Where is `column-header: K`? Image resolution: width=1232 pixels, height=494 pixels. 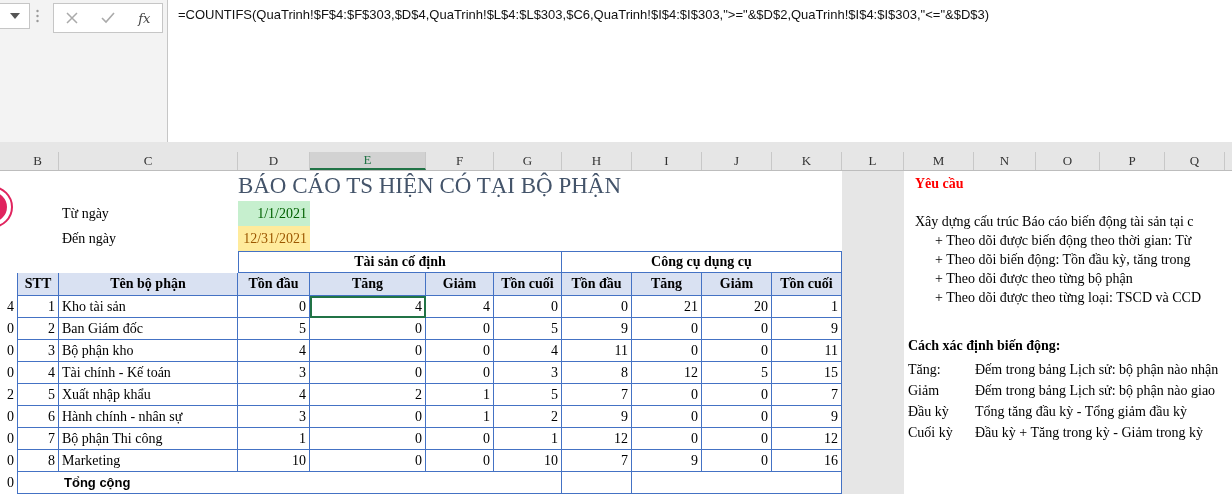
column-header: K is located at coordinates (807, 160).